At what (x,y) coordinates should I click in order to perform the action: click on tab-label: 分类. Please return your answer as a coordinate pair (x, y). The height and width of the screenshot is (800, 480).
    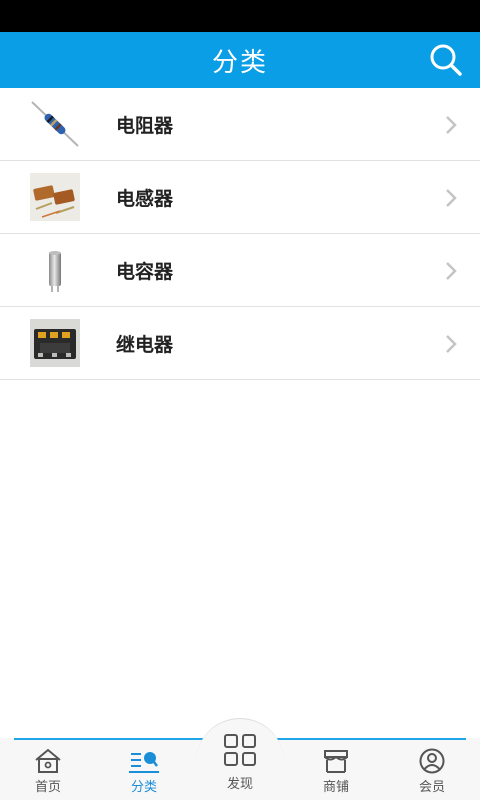
    Looking at the image, I should click on (143, 787).